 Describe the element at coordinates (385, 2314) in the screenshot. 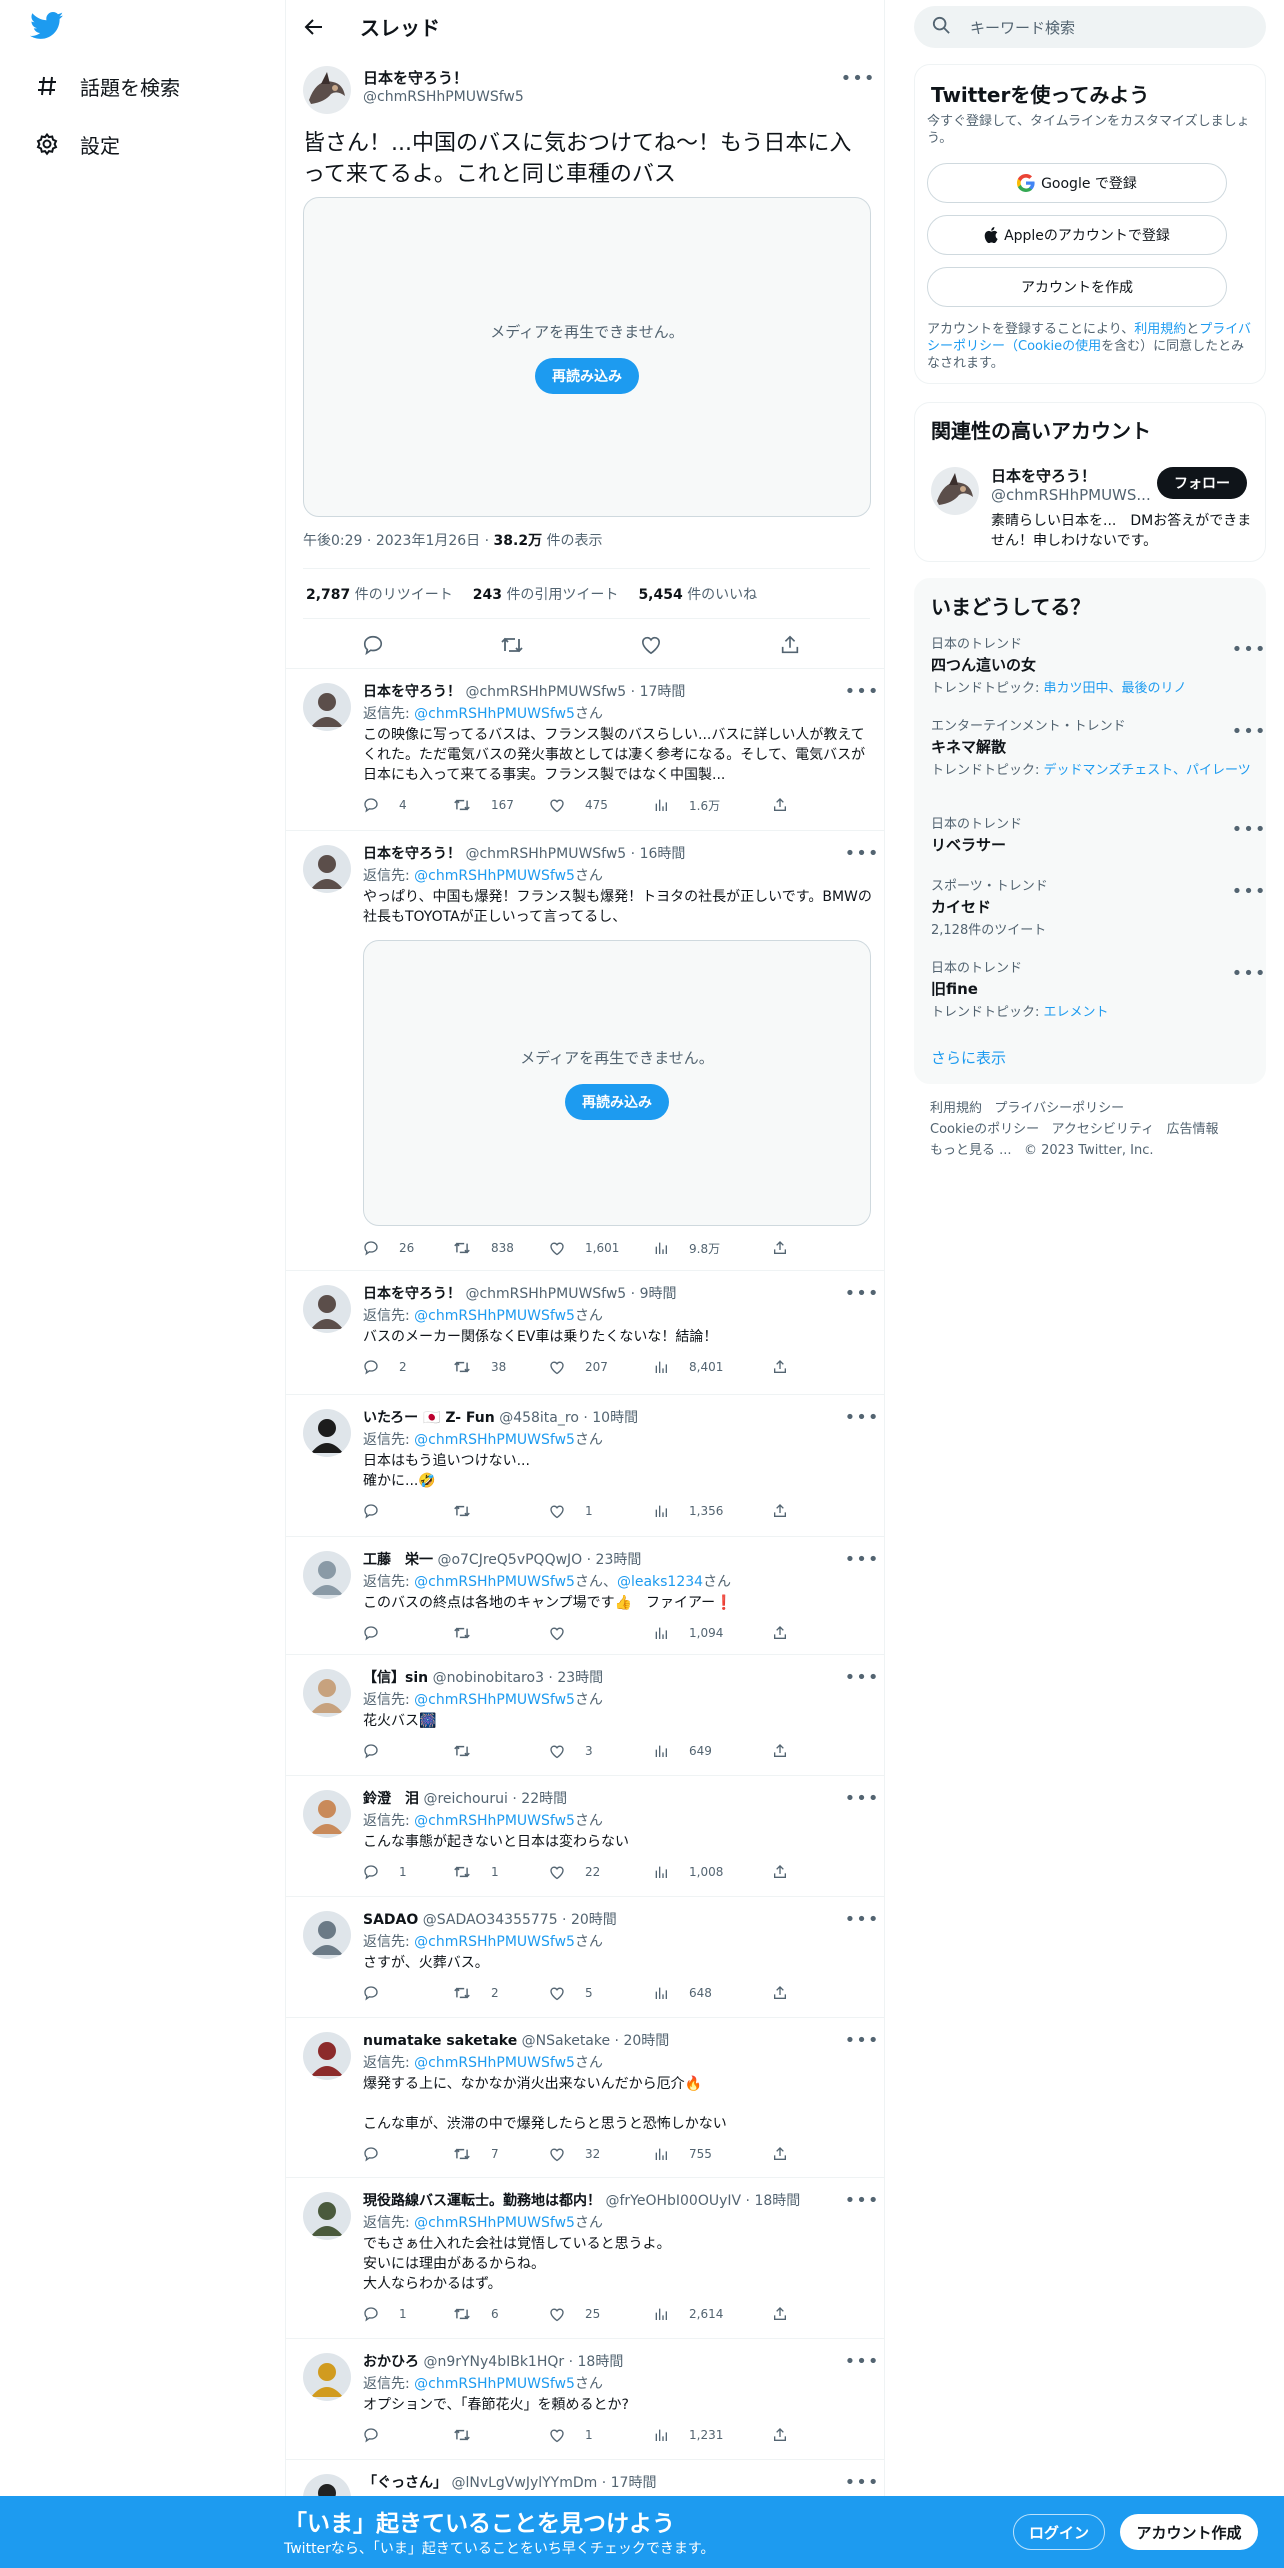

I see `reply-action: 1` at that location.